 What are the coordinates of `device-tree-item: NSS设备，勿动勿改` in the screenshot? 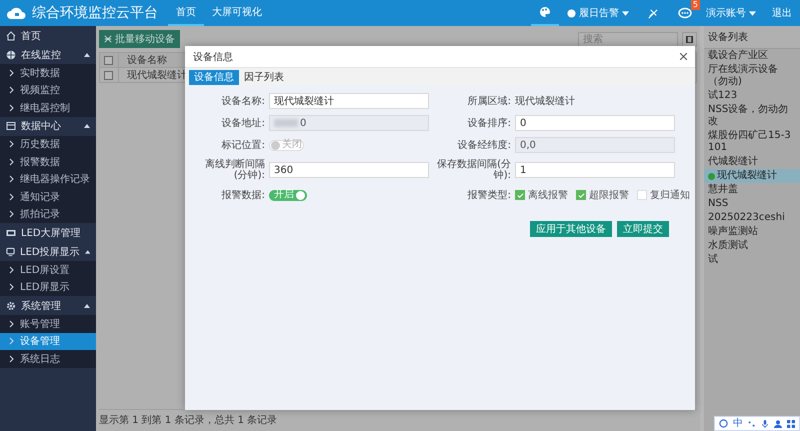 It's located at (752, 116).